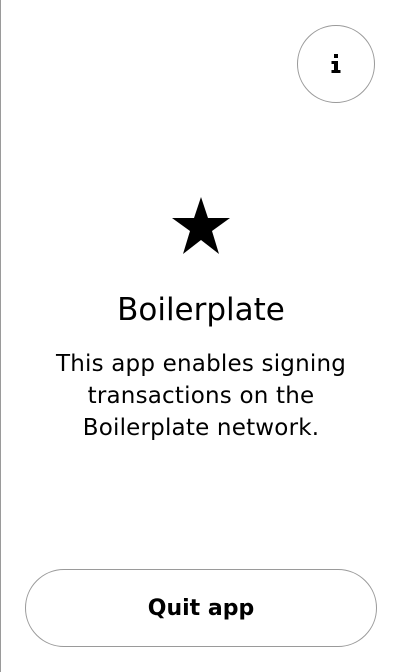 The width and height of the screenshot is (400, 672). What do you see at coordinates (201, 226) in the screenshot?
I see `star-icon` at bounding box center [201, 226].